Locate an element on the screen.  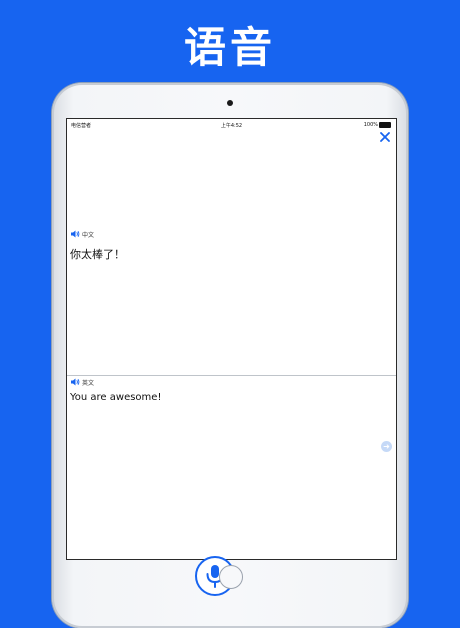
home-button is located at coordinates (231, 577).